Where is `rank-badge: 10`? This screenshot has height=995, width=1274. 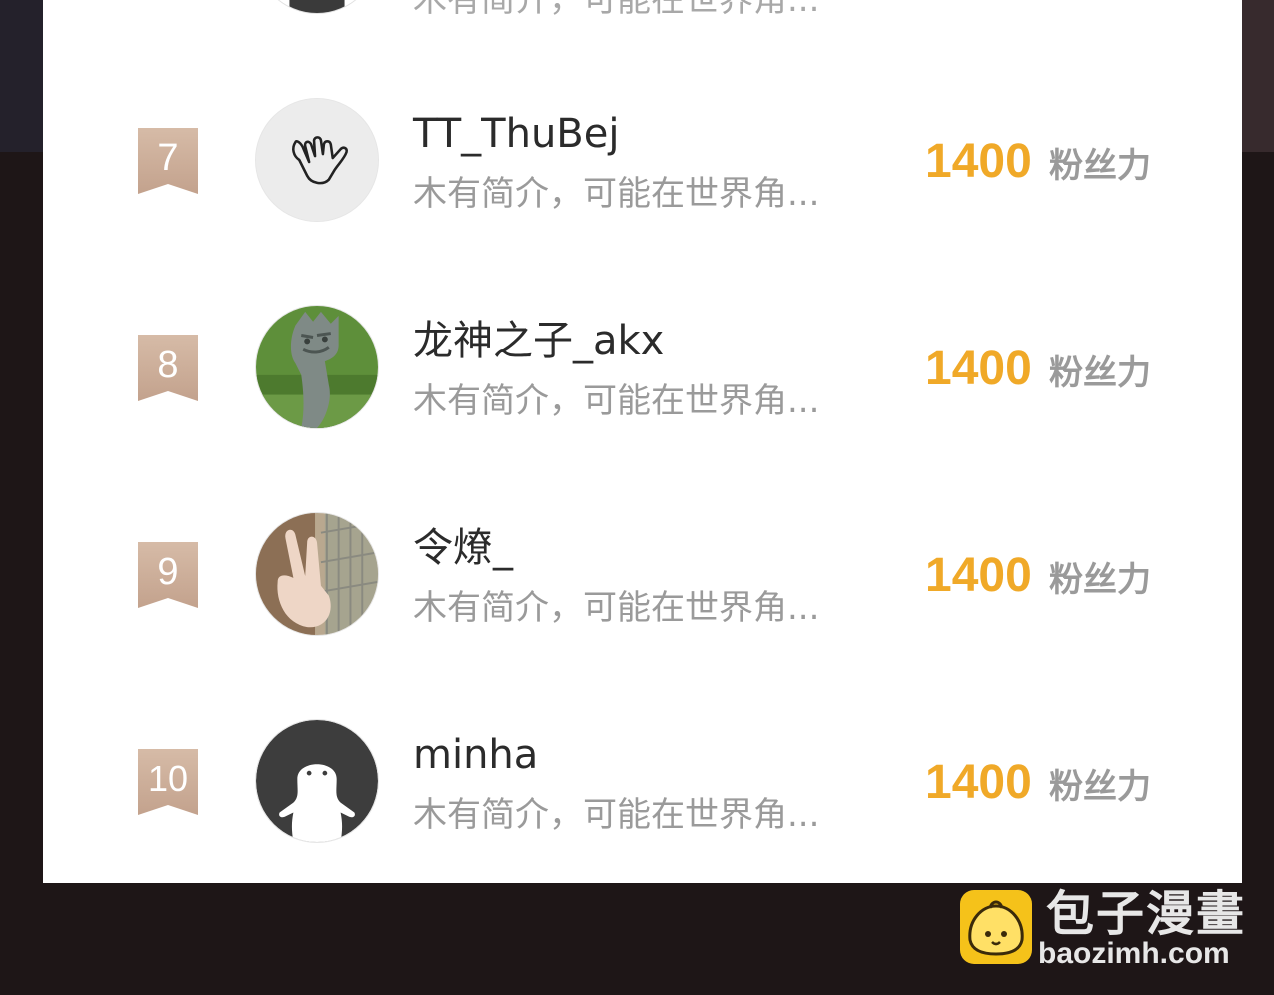 rank-badge: 10 is located at coordinates (168, 782).